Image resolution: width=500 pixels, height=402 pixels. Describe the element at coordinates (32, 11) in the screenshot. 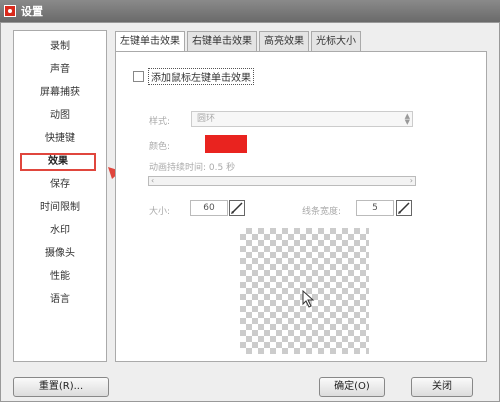

I see `window-title: 设置` at that location.